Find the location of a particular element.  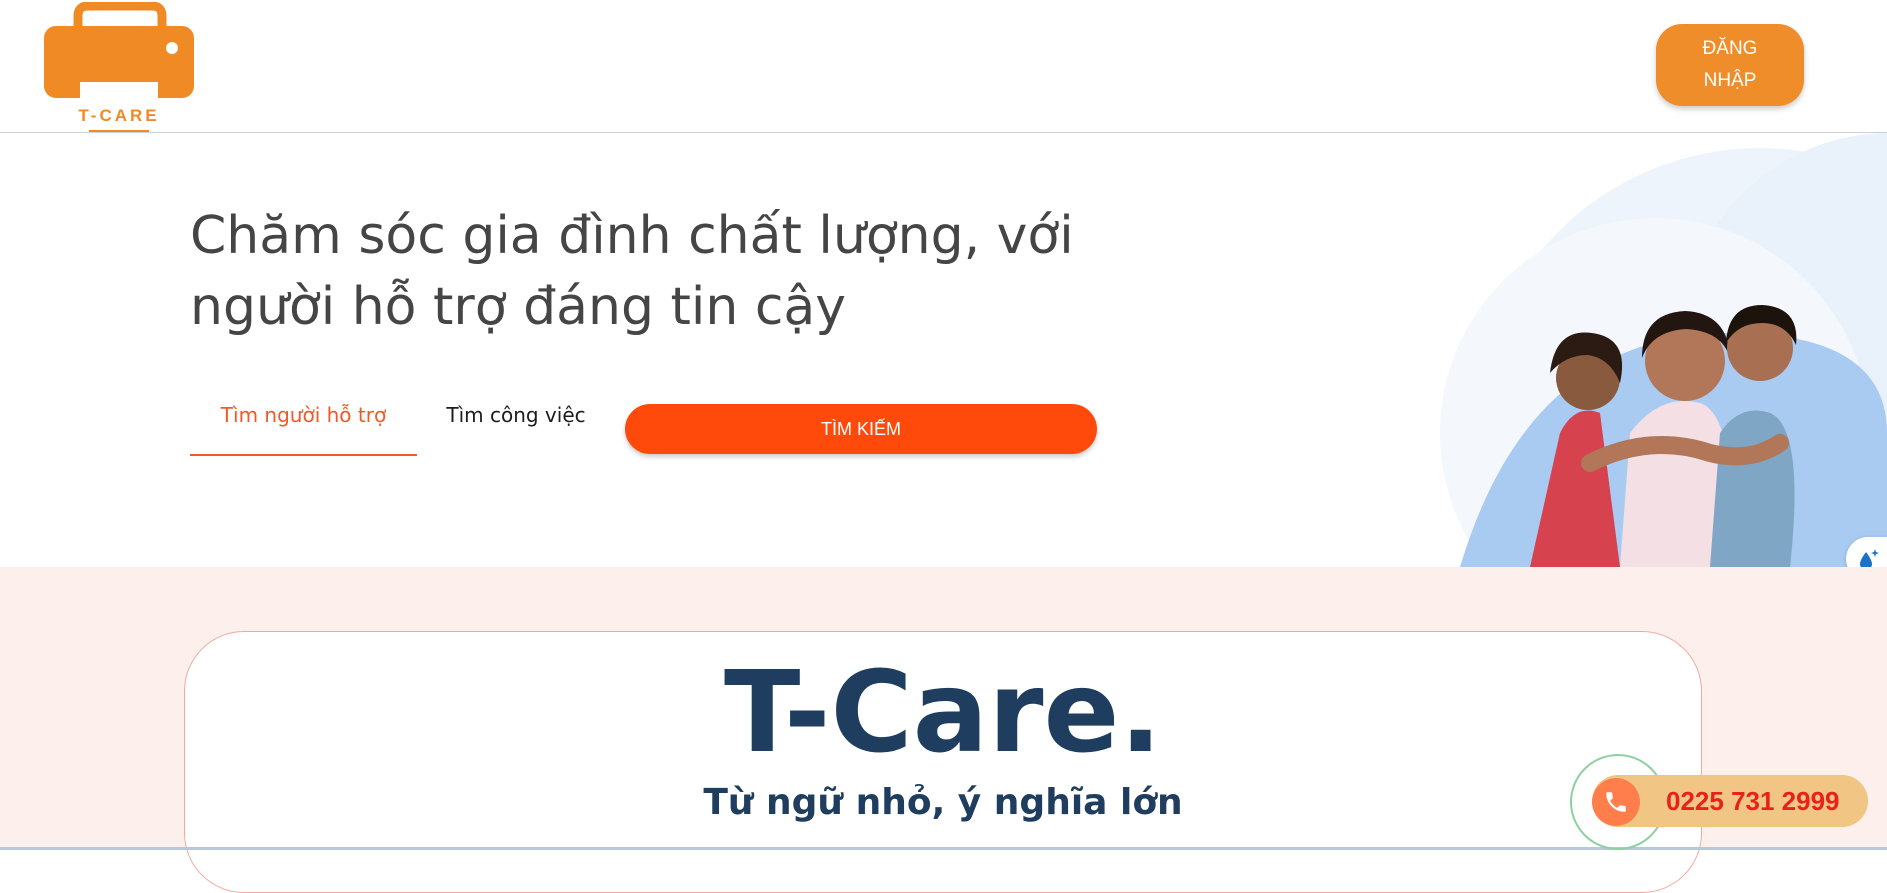

login-label: ĐĂNG NHẬP is located at coordinates (1730, 64).